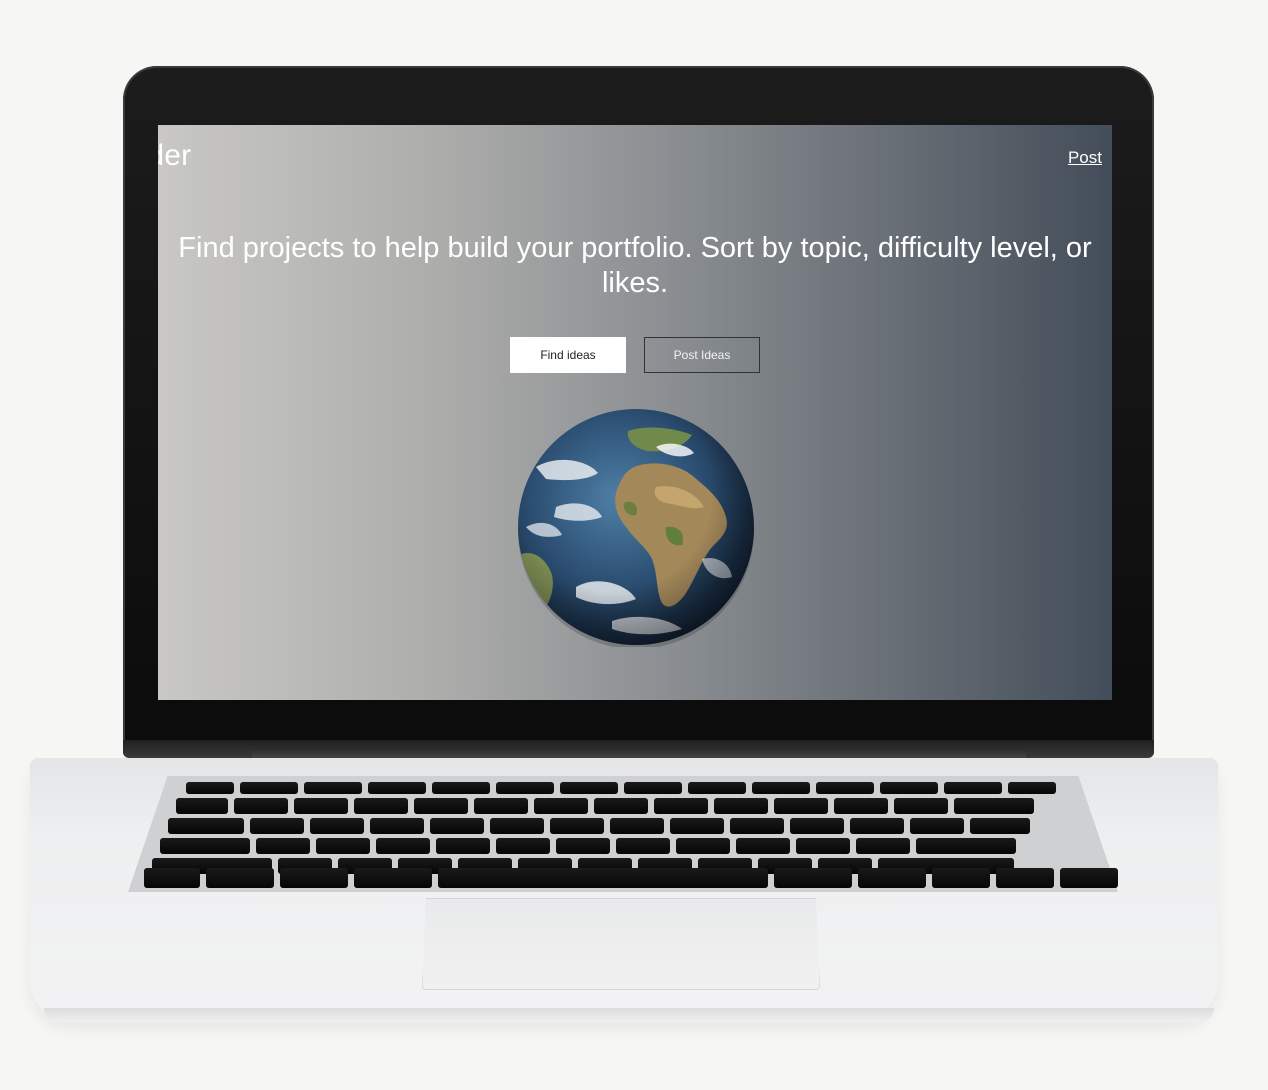 Image resolution: width=1268 pixels, height=1090 pixels. I want to click on keyboard-number-row, so click(641, 806).